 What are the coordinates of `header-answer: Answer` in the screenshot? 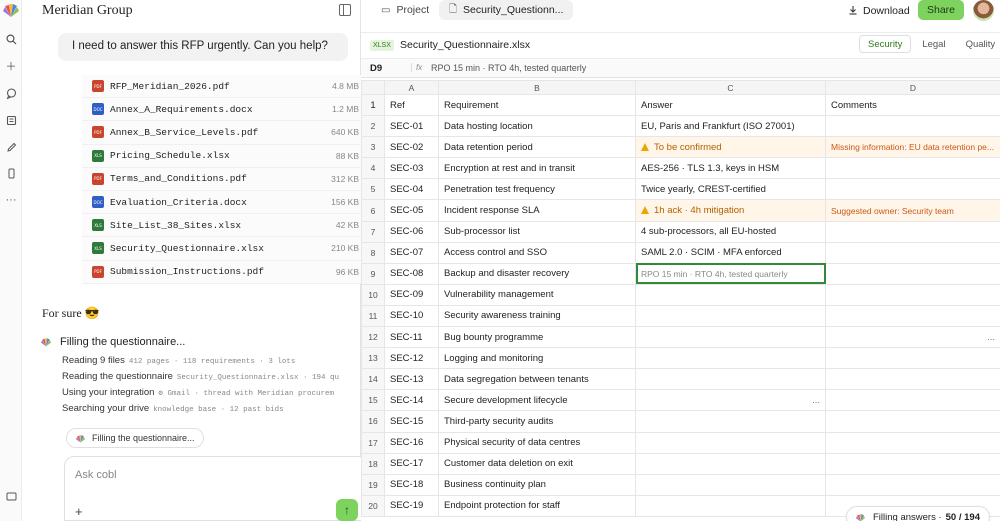 It's located at (730, 105).